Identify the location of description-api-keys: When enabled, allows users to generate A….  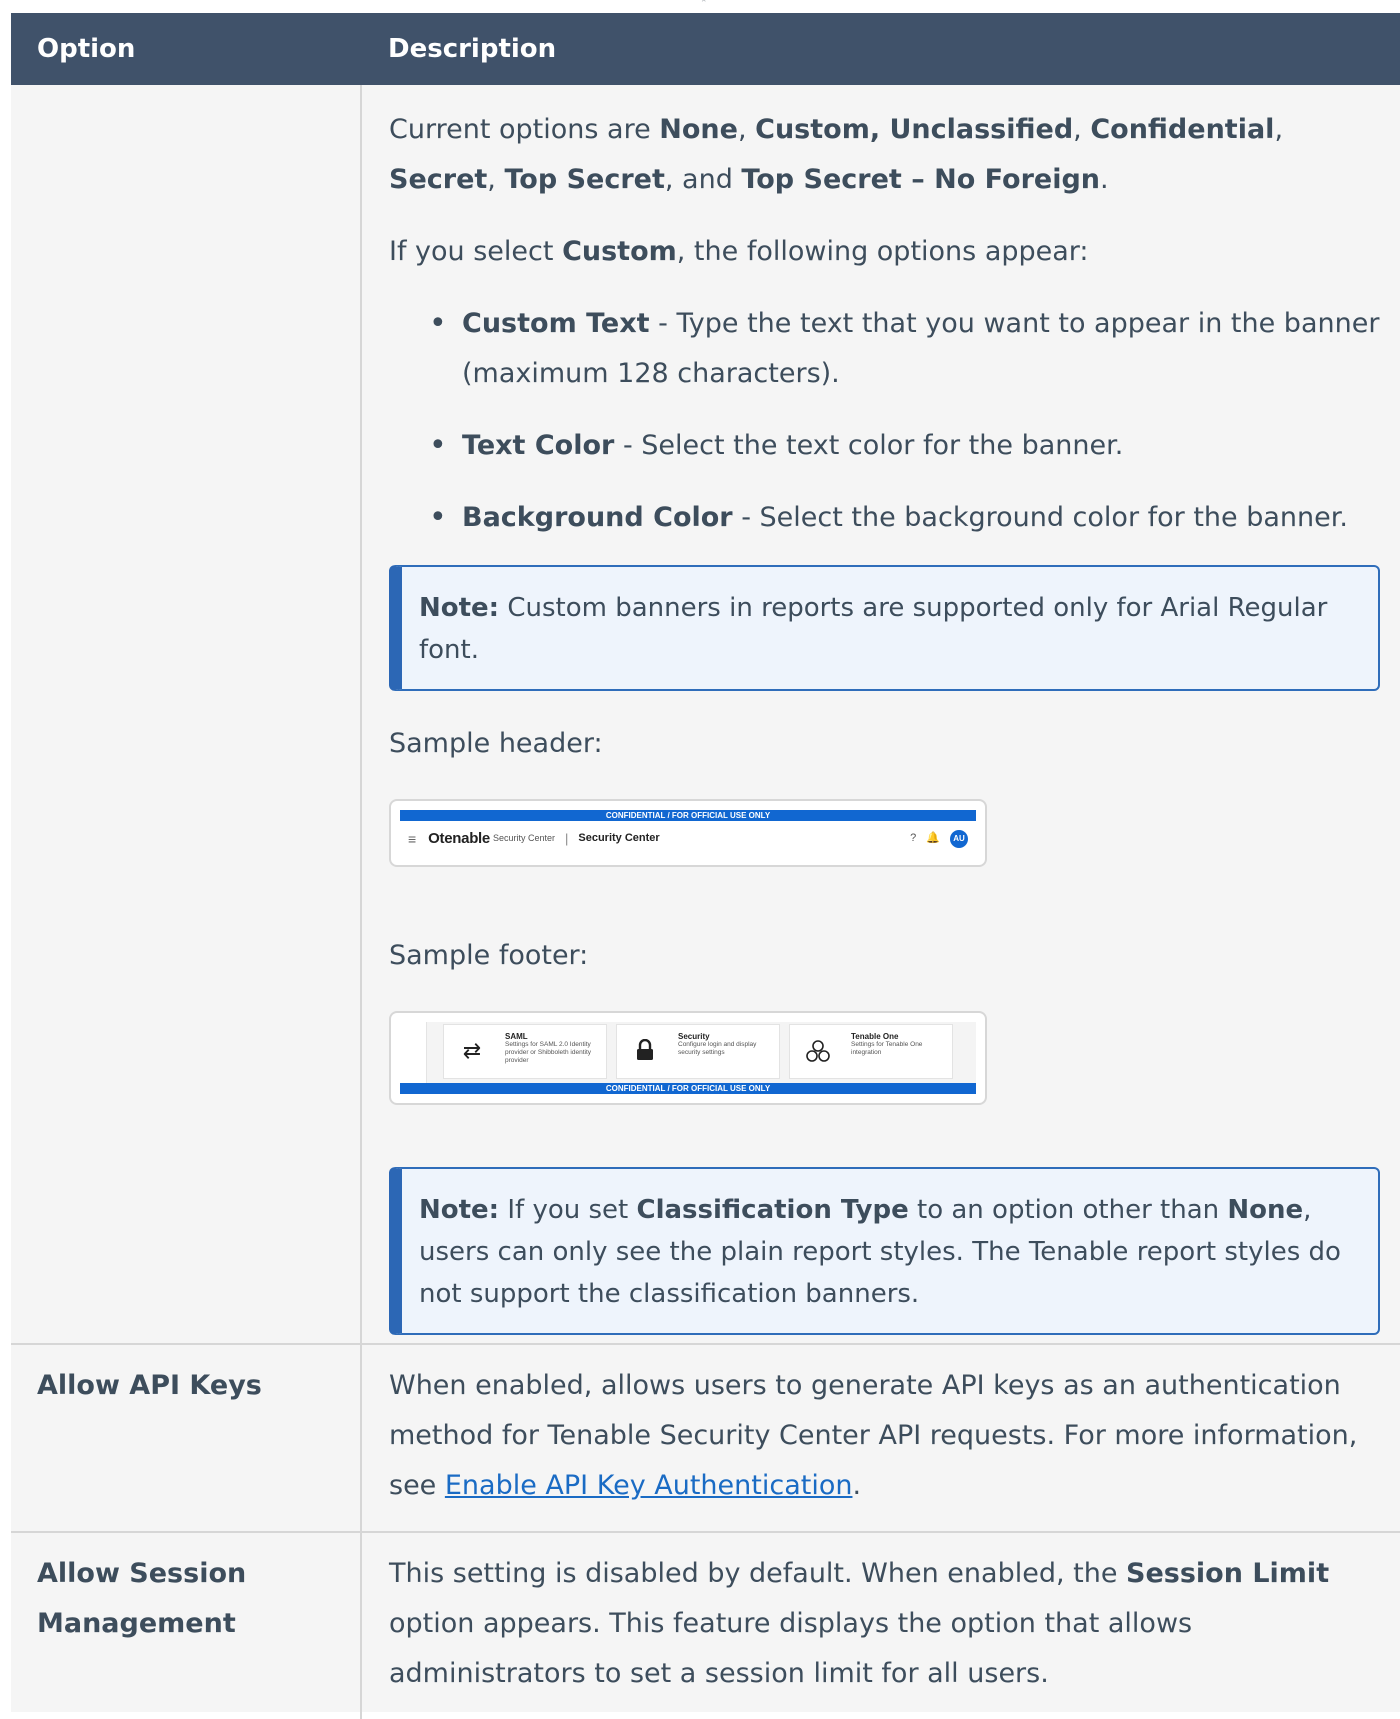
(880, 1437).